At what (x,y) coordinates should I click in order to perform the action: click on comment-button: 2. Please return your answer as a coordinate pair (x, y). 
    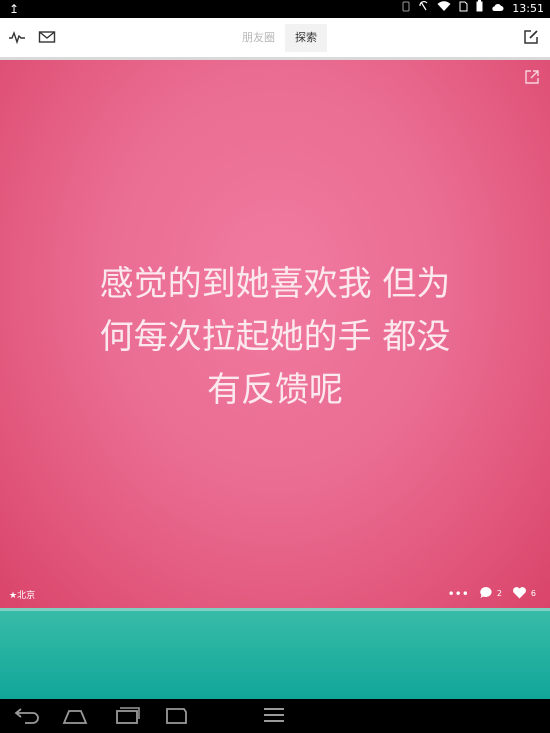
    Looking at the image, I should click on (490, 593).